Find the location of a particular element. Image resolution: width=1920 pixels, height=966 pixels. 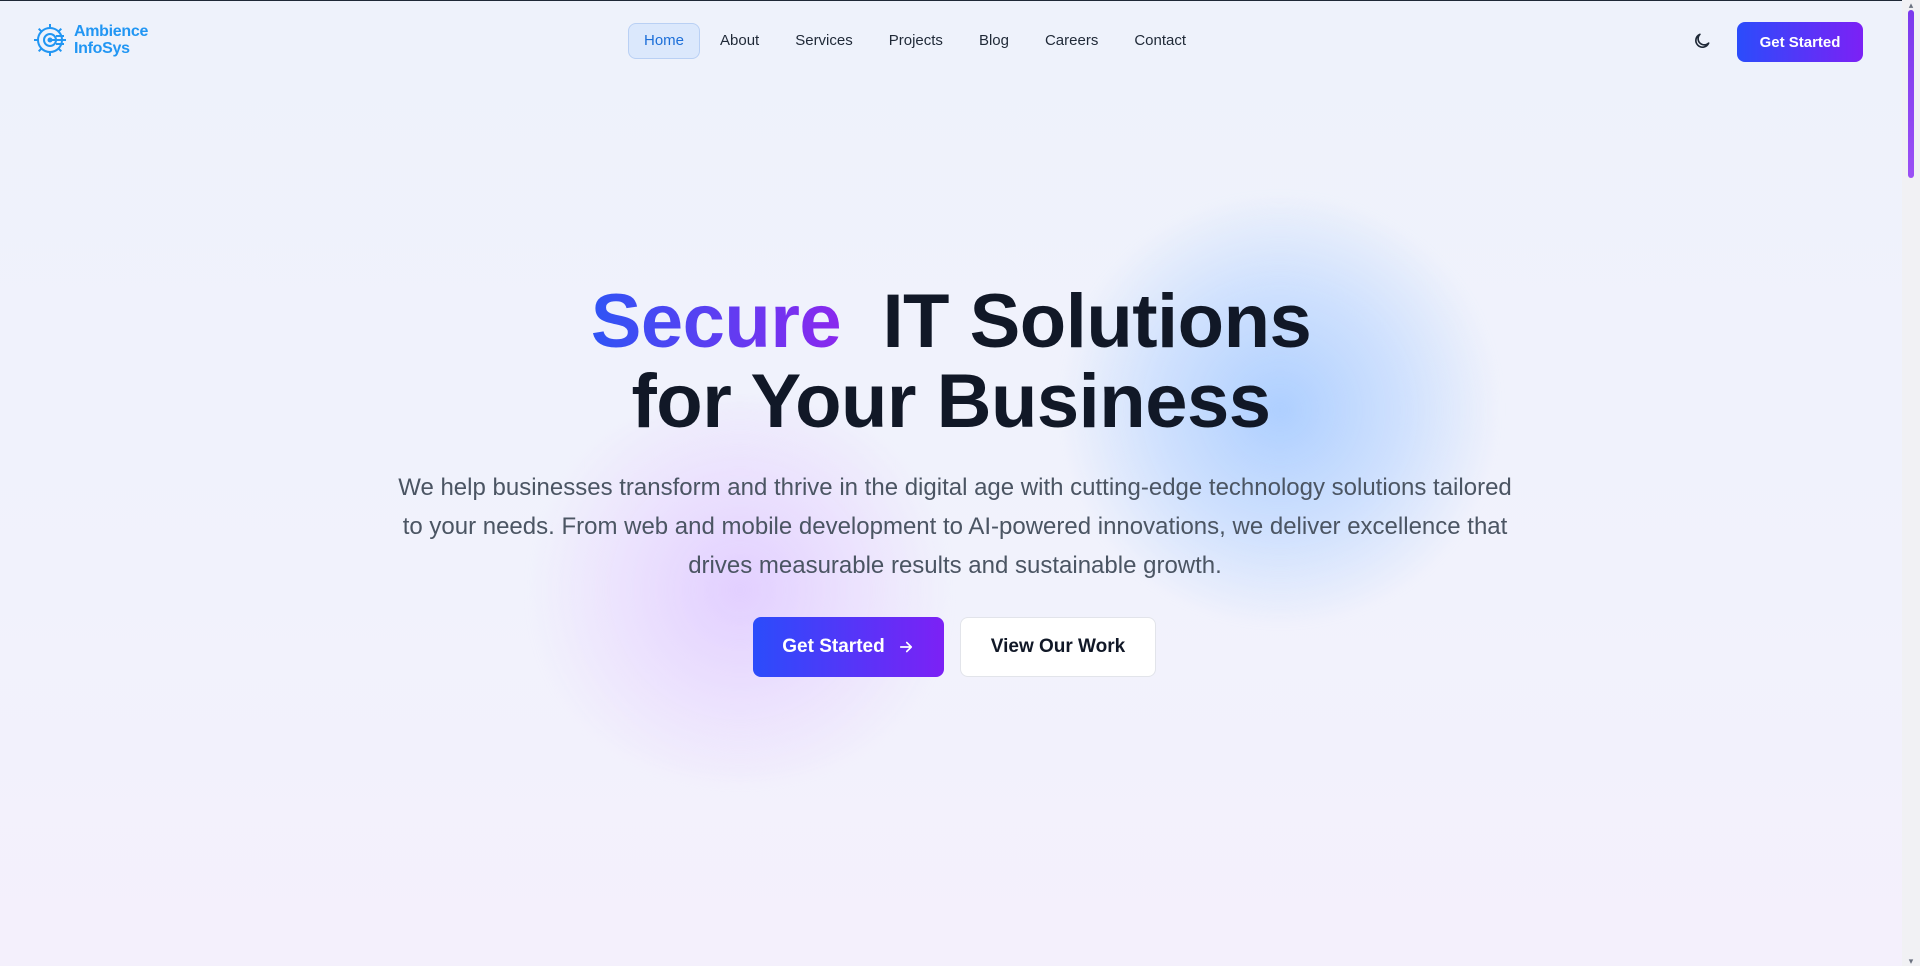

page-scrollbar: ▴ ▾ is located at coordinates (1911, 483).